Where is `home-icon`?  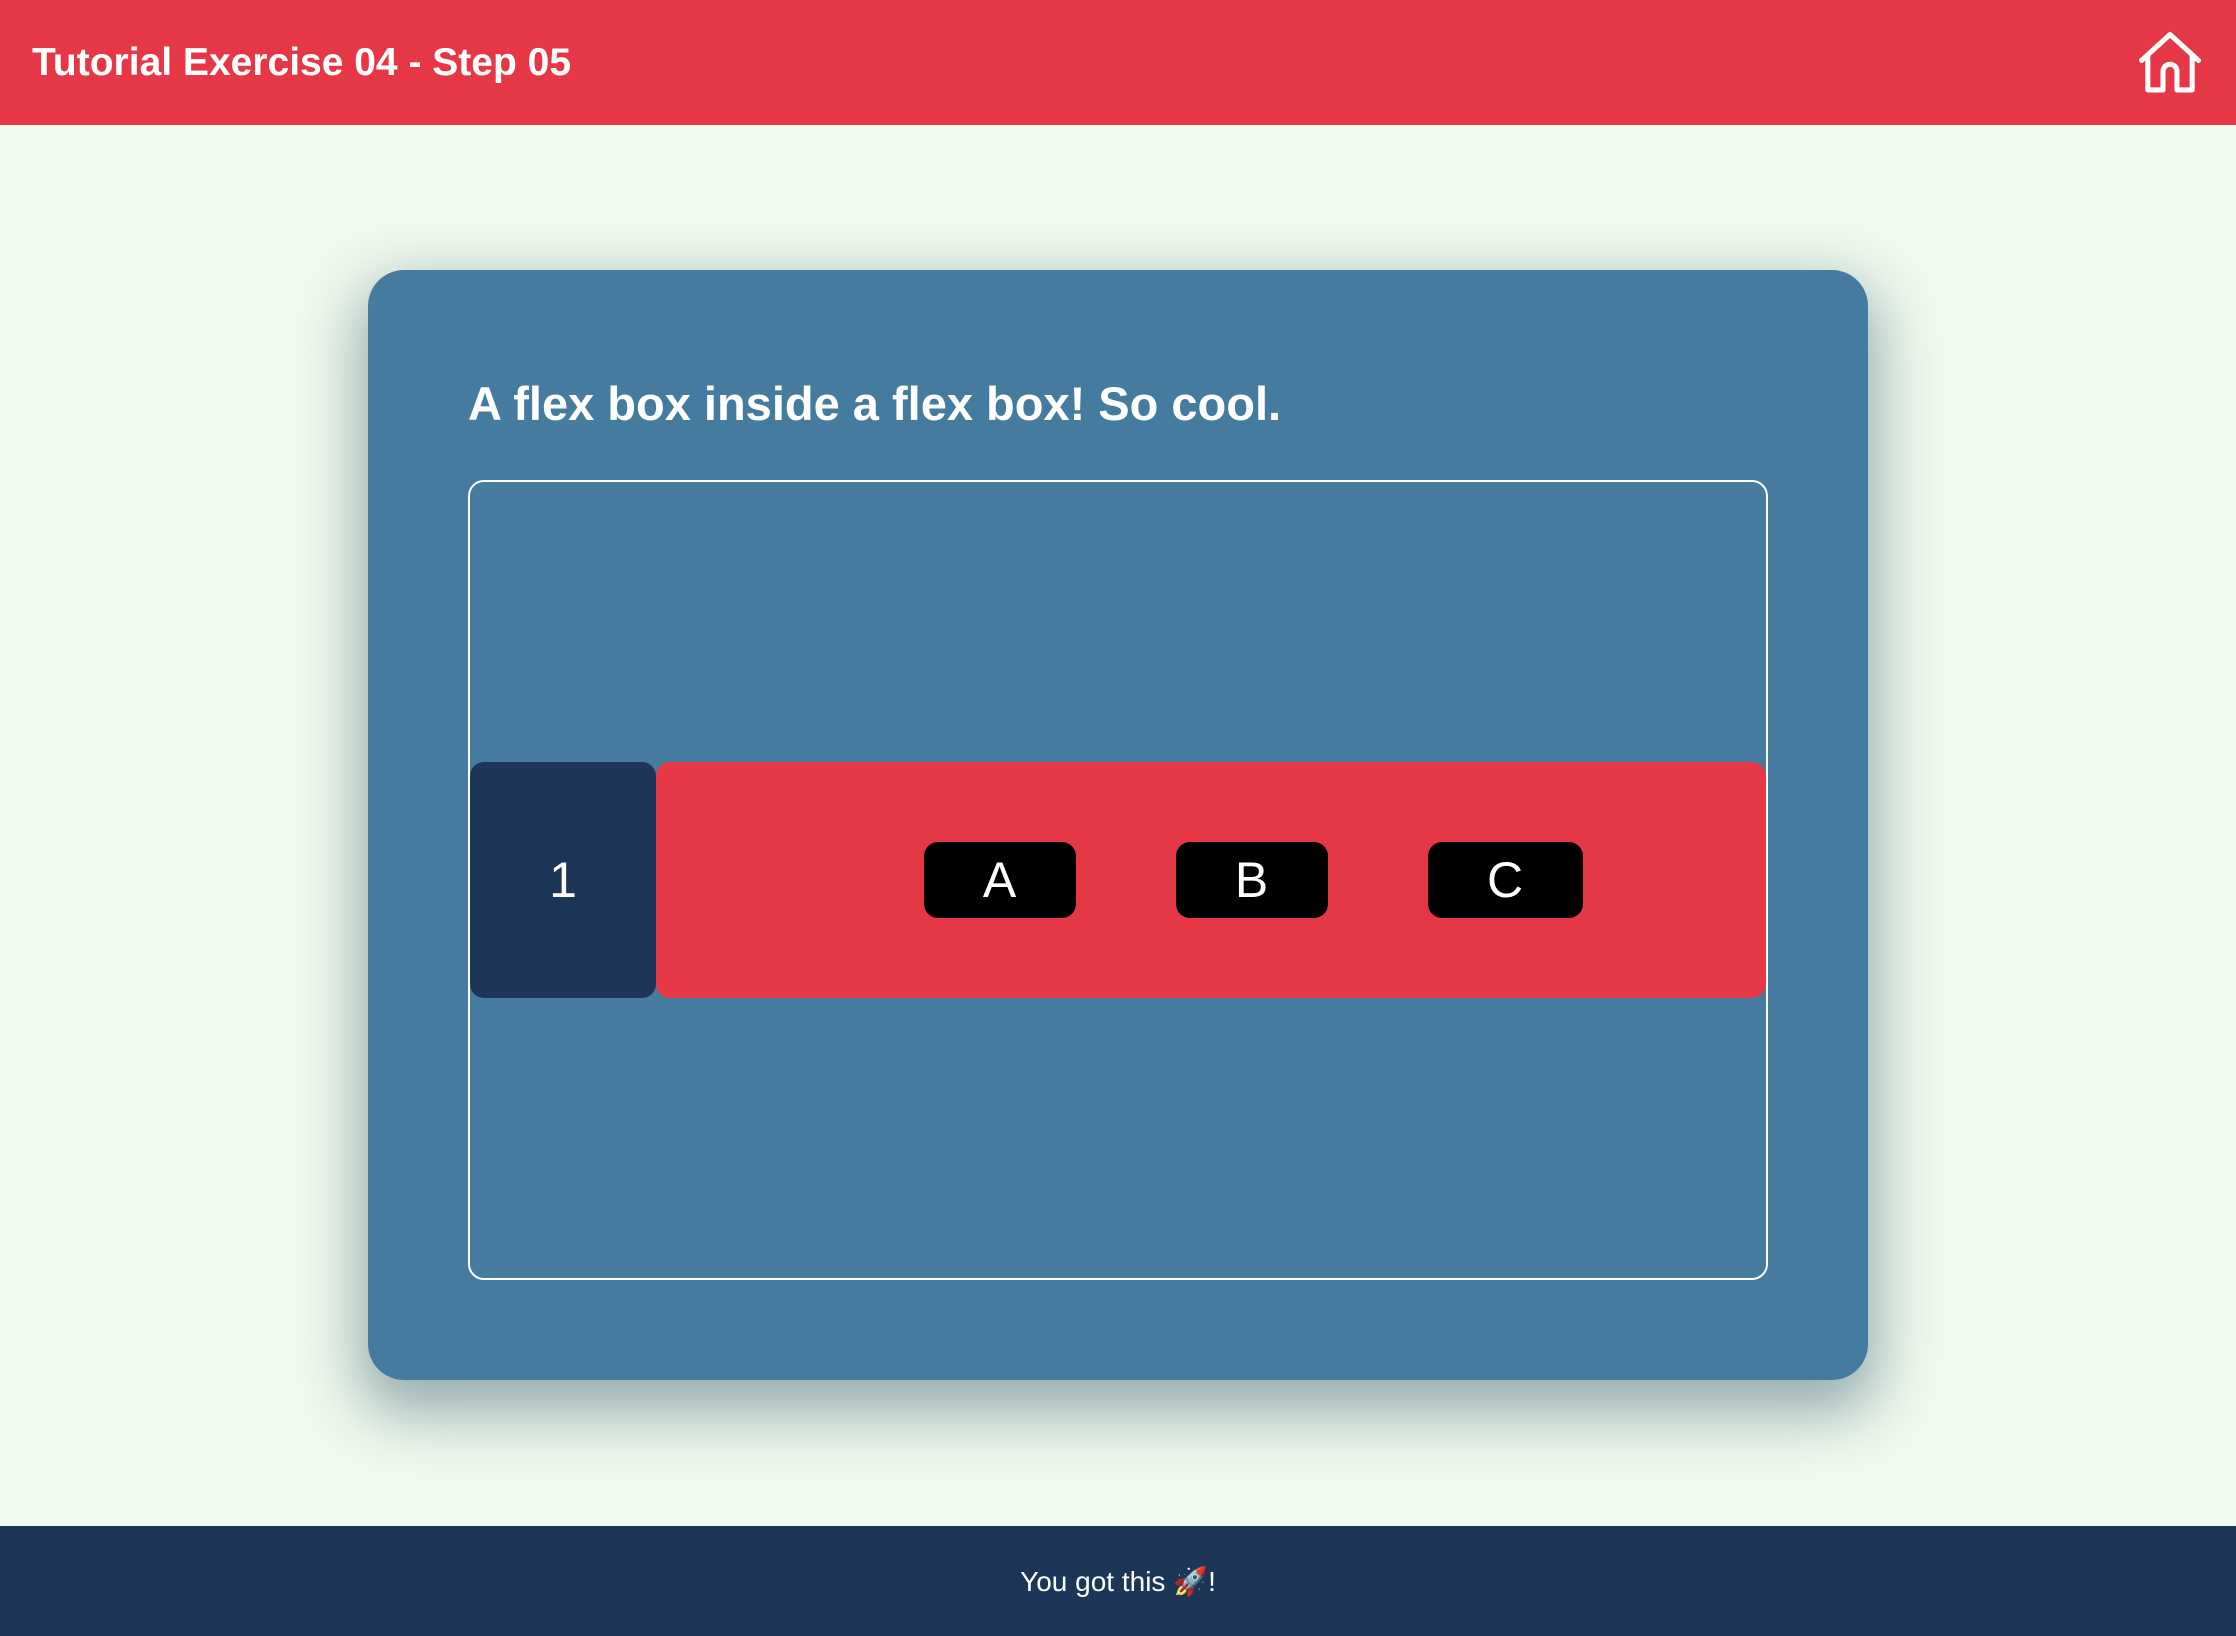 home-icon is located at coordinates (2170, 63).